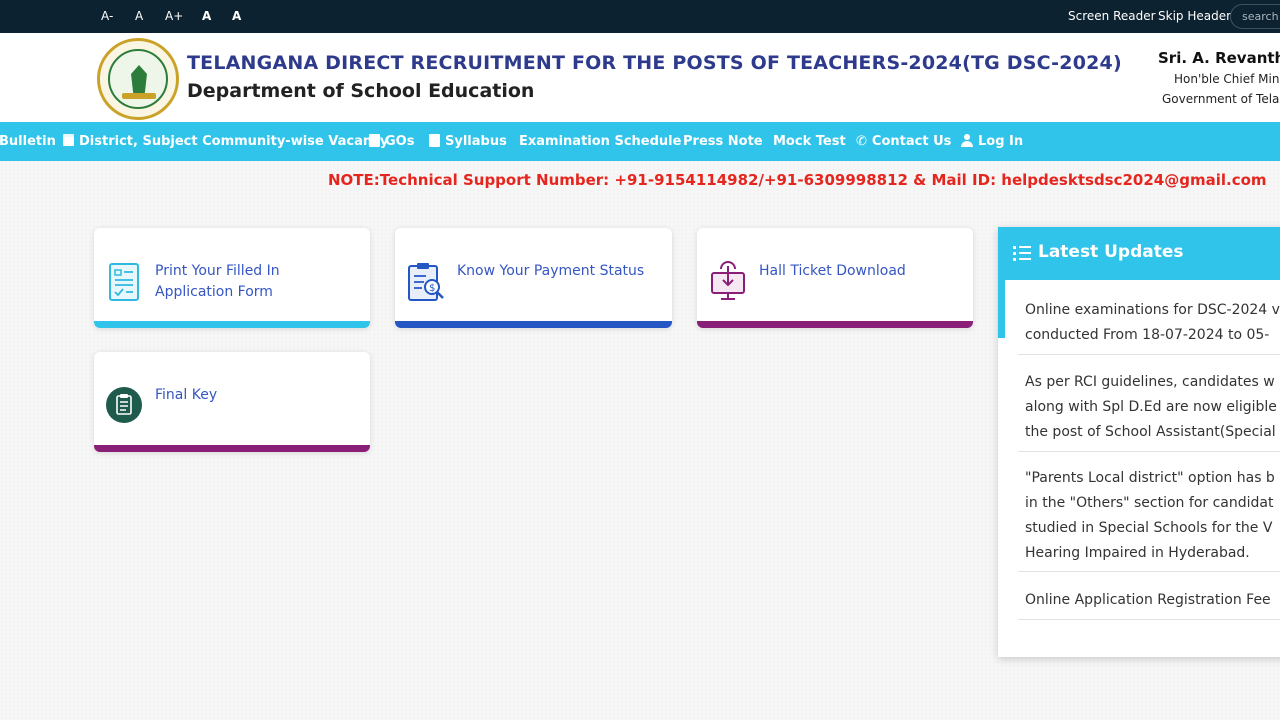 The height and width of the screenshot is (720, 1280). I want to click on update-line: in the "Others" section for candidat, so click(1149, 503).